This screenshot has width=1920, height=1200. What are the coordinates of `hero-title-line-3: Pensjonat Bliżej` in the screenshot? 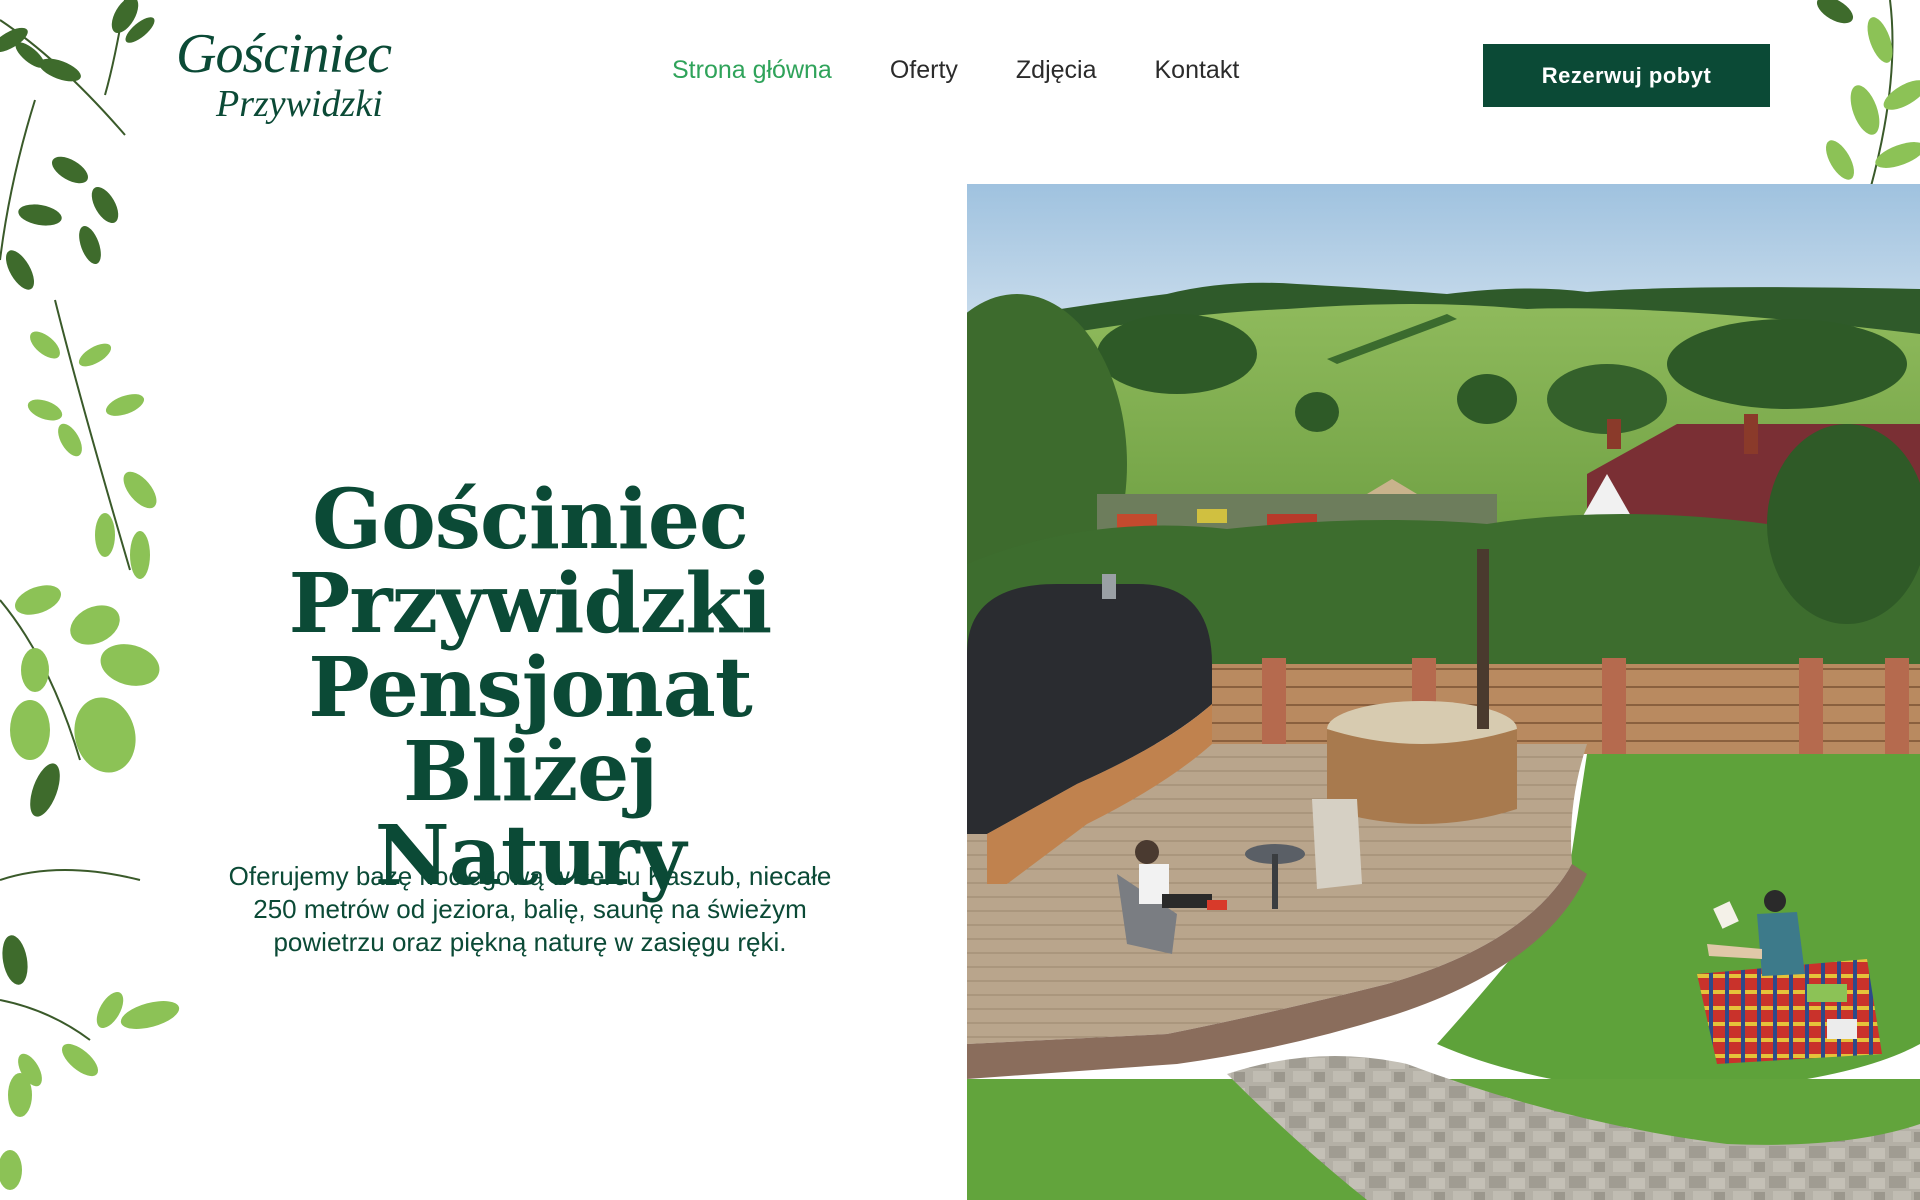 It's located at (530, 730).